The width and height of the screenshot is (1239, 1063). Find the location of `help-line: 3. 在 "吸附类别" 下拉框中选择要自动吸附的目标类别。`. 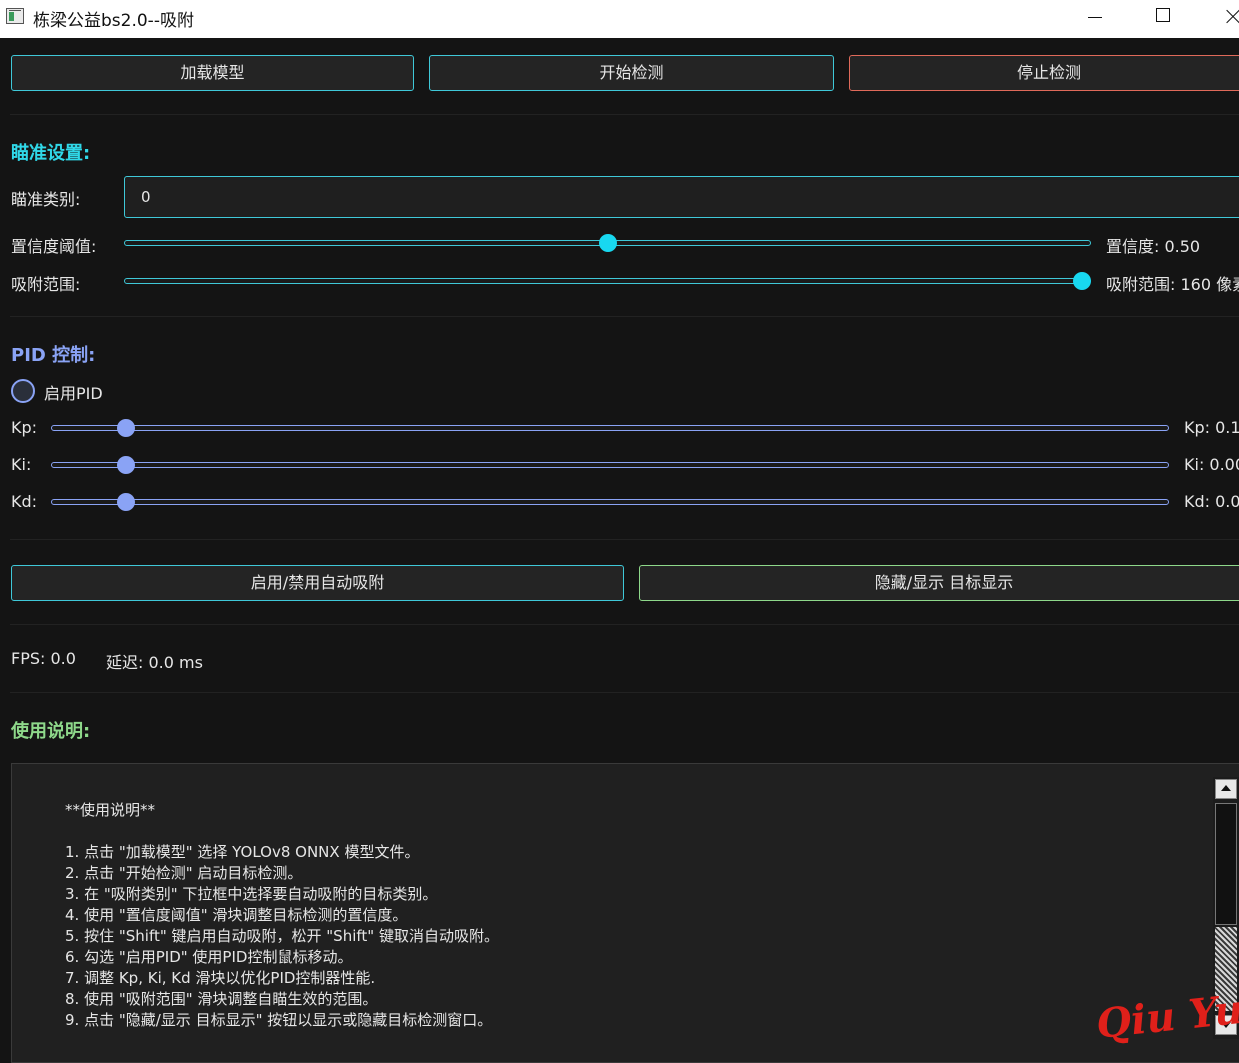

help-line: 3. 在 "吸附类别" 下拉框中选择要自动吸附的目标类别。 is located at coordinates (251, 894).